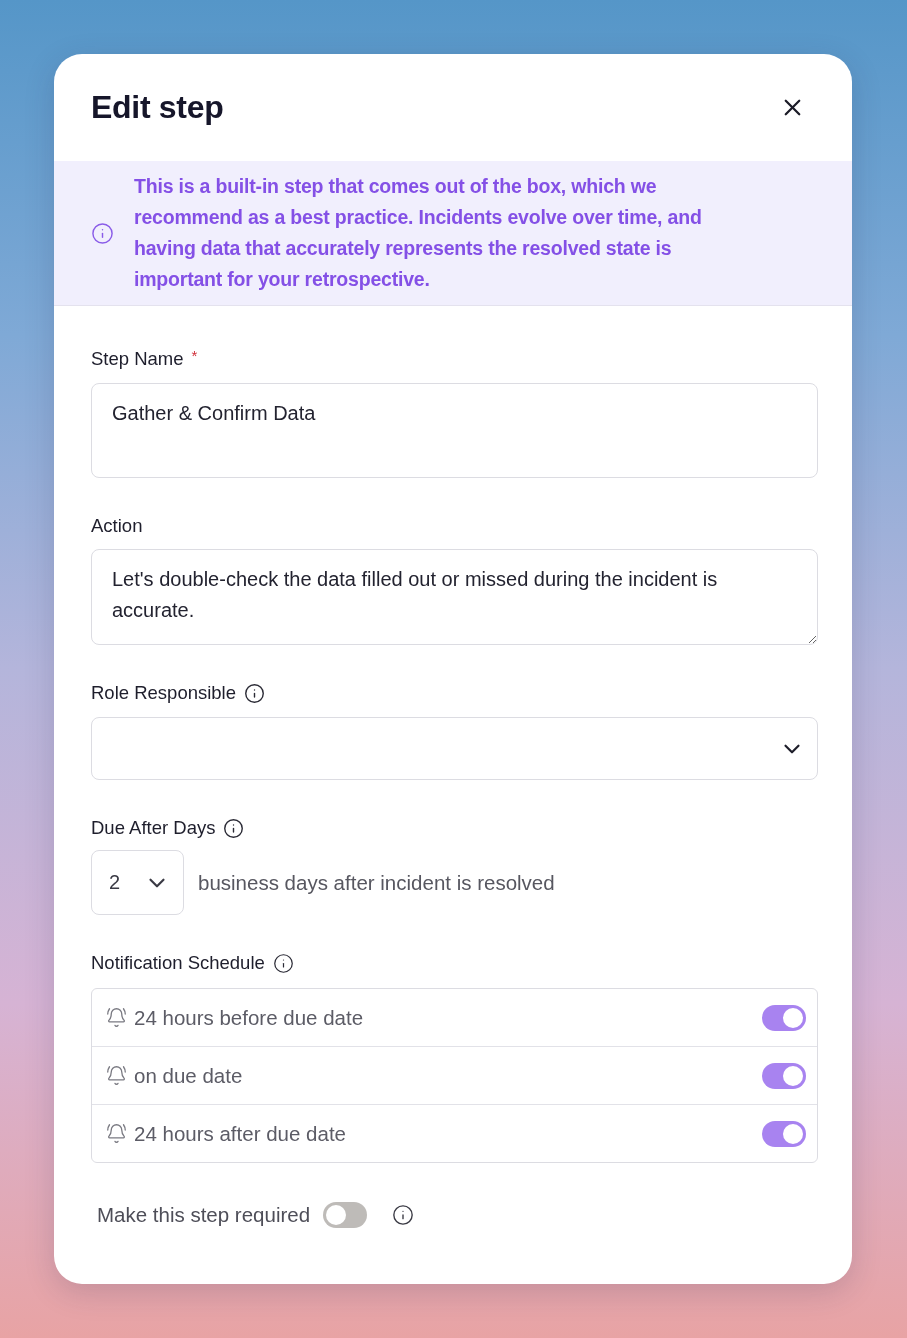 The image size is (907, 1338). I want to click on field-label: Due After Days, so click(153, 828).